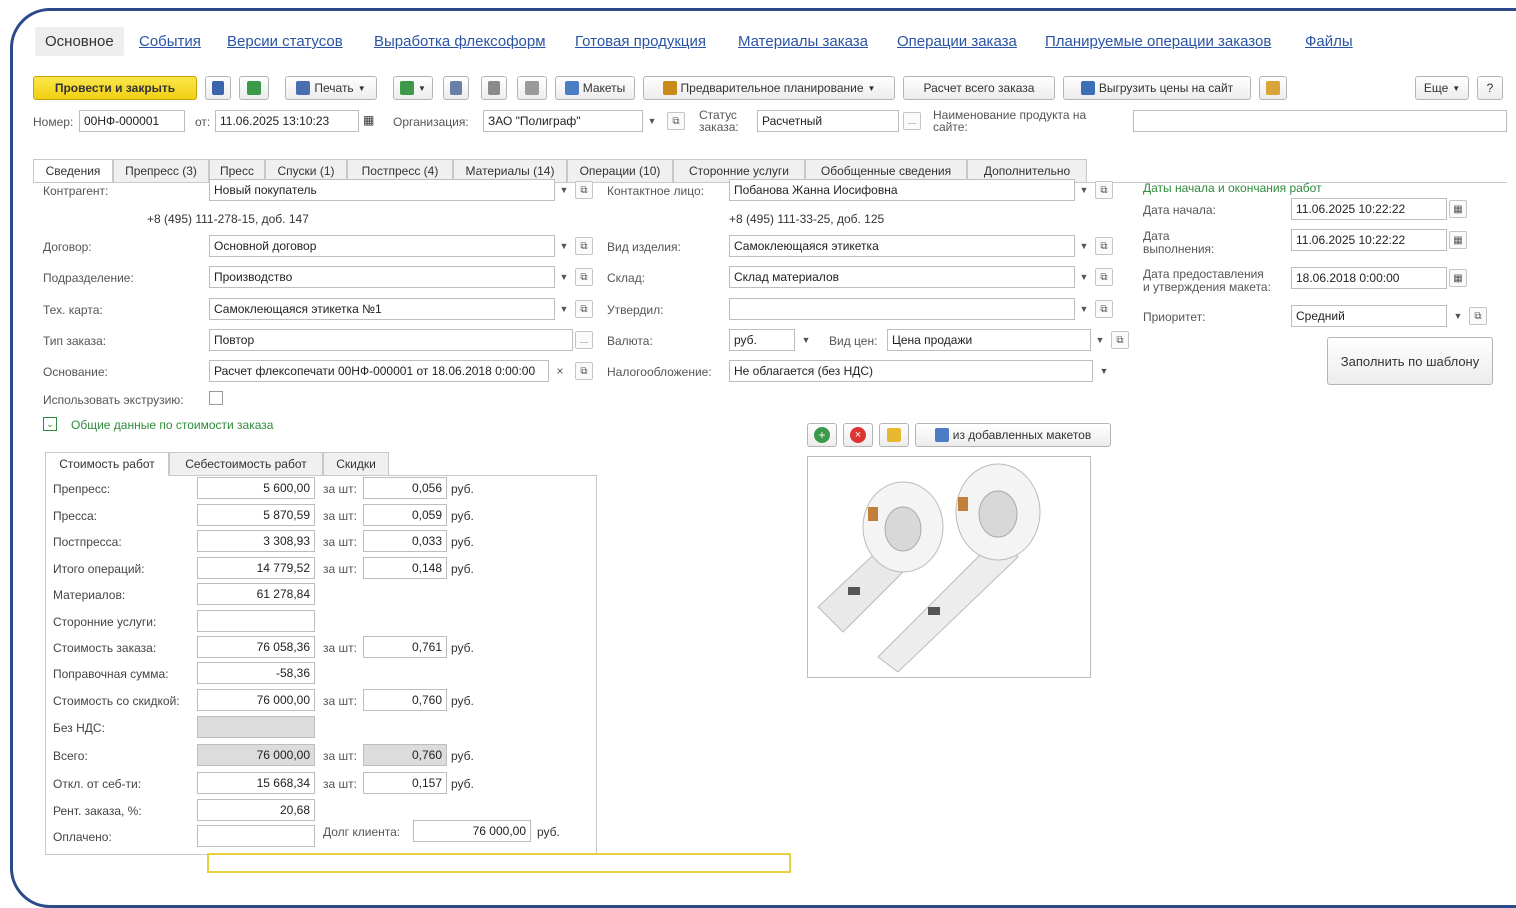  Describe the element at coordinates (172, 425) in the screenshot. I see `cost-group-title: Общие данные по стоимости заказа` at that location.